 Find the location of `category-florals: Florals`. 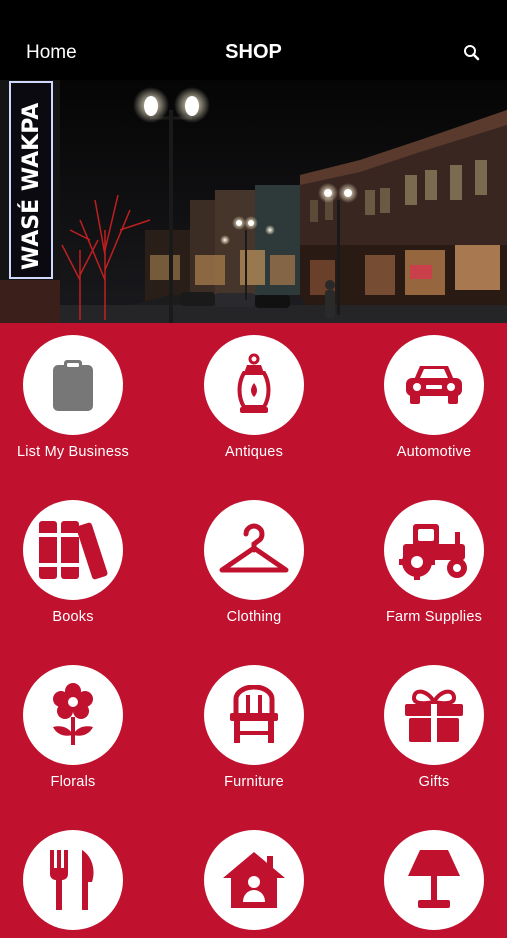

category-florals: Florals is located at coordinates (74, 728).